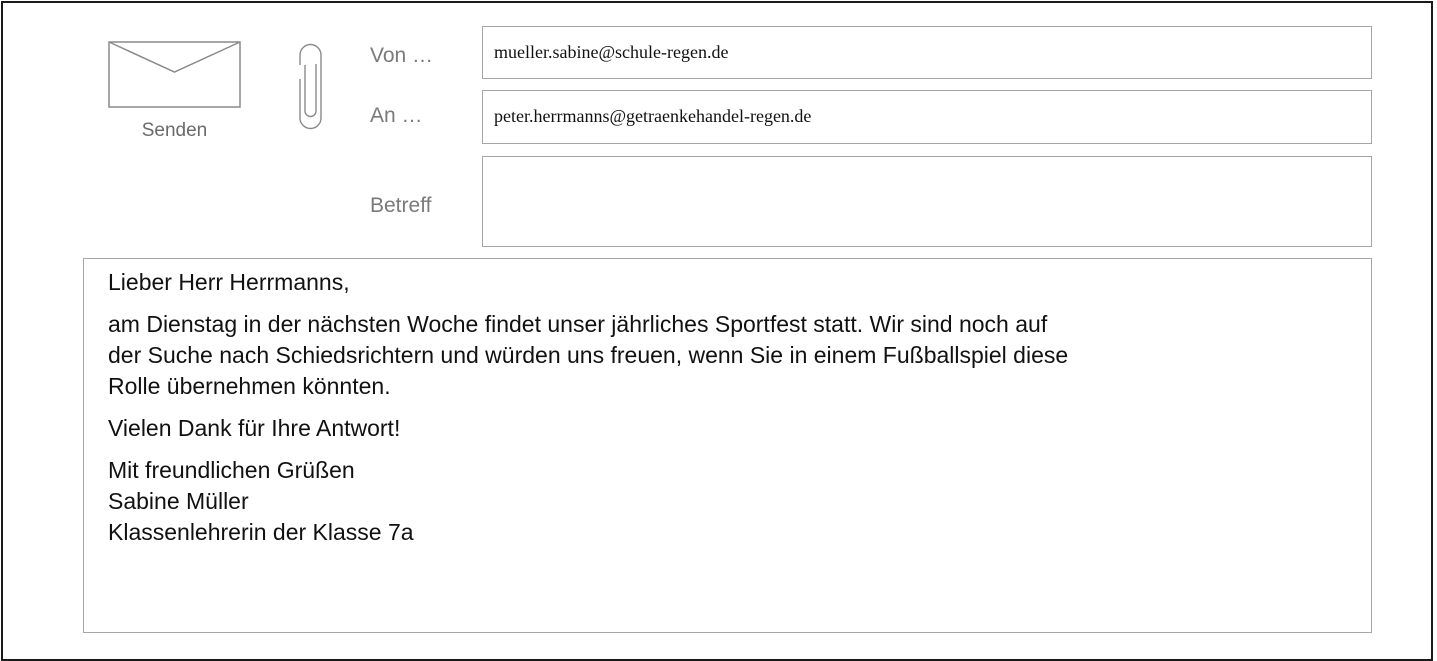  What do you see at coordinates (249, 386) in the screenshot?
I see `paragraph-line: Rolle übernehmen könnten.` at bounding box center [249, 386].